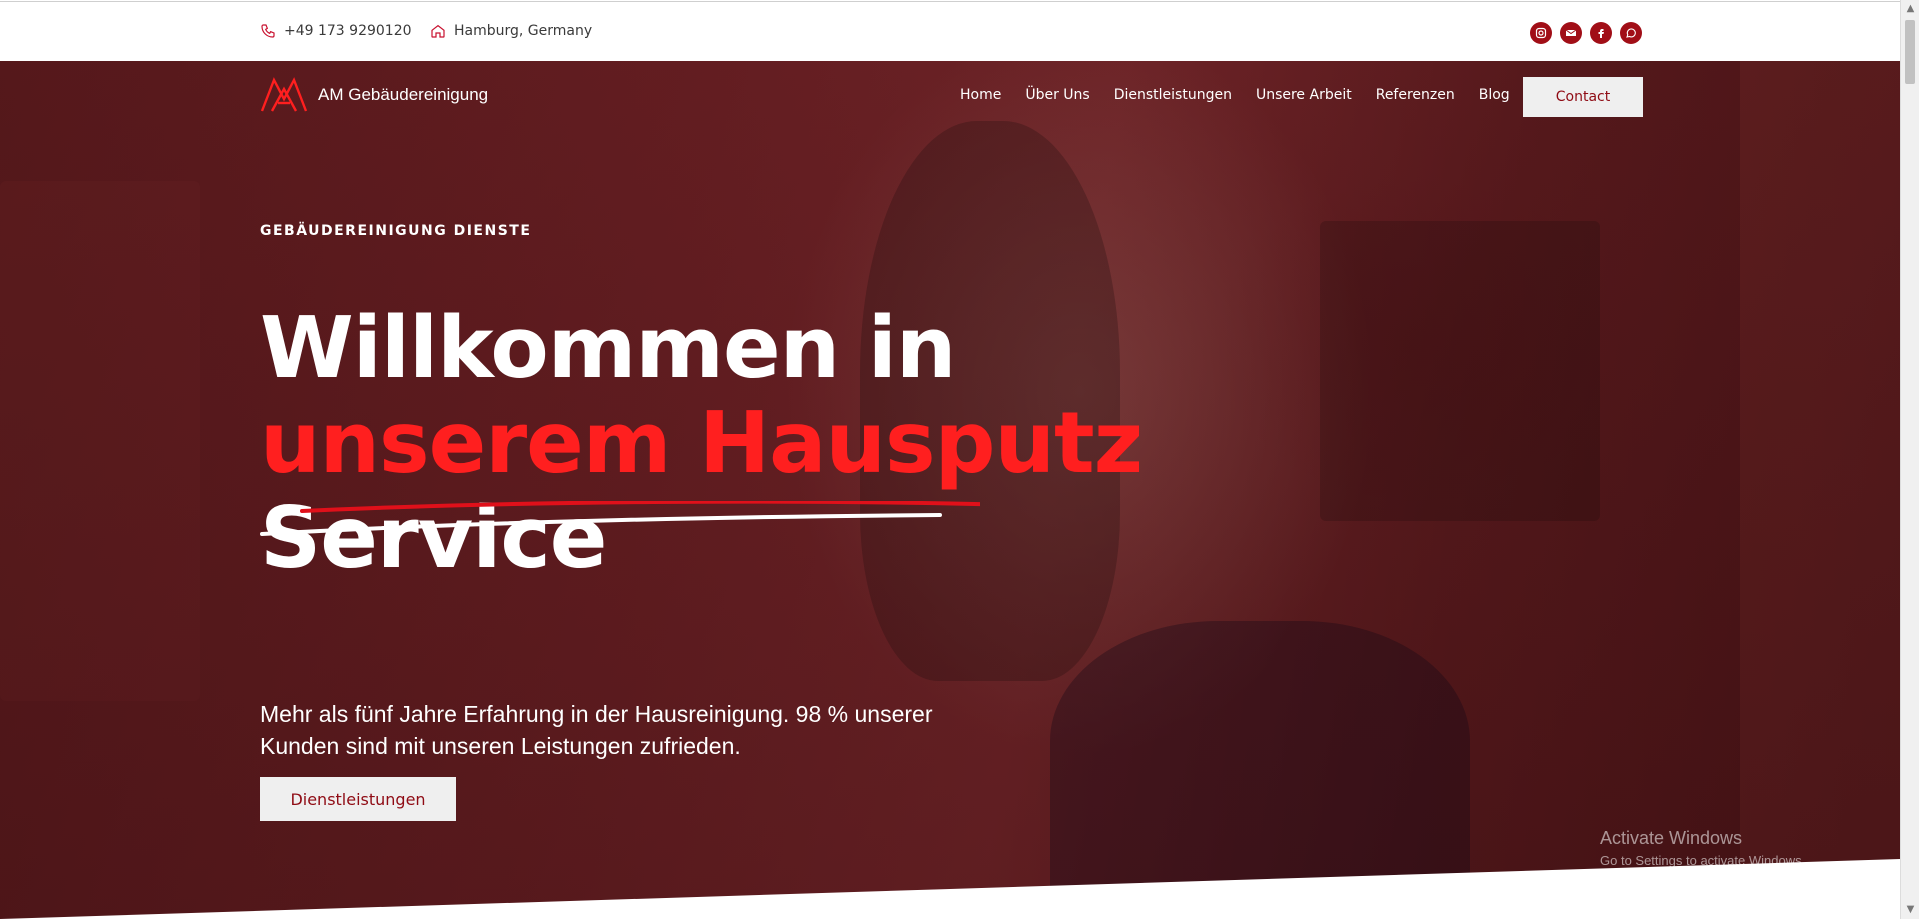 Image resolution: width=1919 pixels, height=919 pixels. Describe the element at coordinates (396, 231) in the screenshot. I see `hero-eyebrow: GEBÄUDEREINIGUNG DIENSTE` at that location.